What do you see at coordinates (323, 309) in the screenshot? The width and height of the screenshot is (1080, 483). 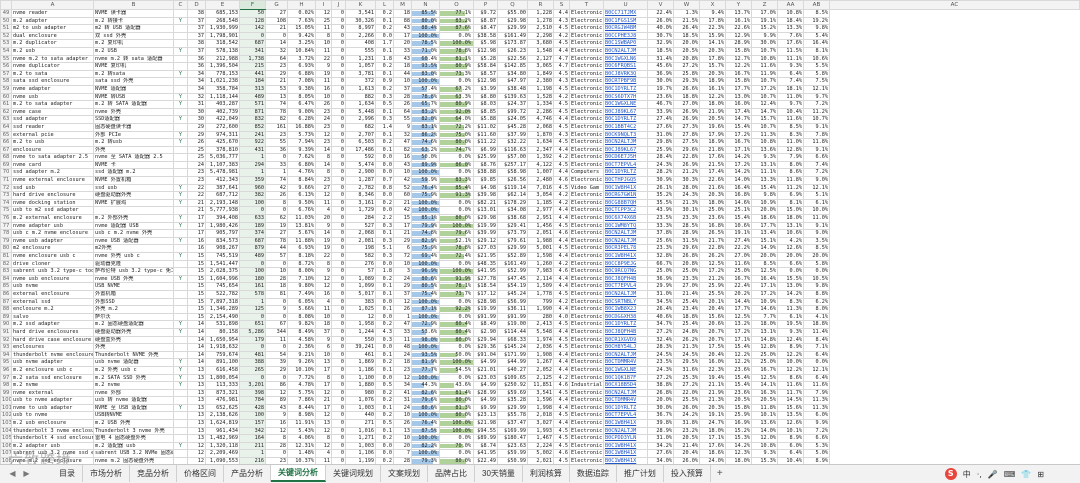 I see `cell: 11` at bounding box center [323, 309].